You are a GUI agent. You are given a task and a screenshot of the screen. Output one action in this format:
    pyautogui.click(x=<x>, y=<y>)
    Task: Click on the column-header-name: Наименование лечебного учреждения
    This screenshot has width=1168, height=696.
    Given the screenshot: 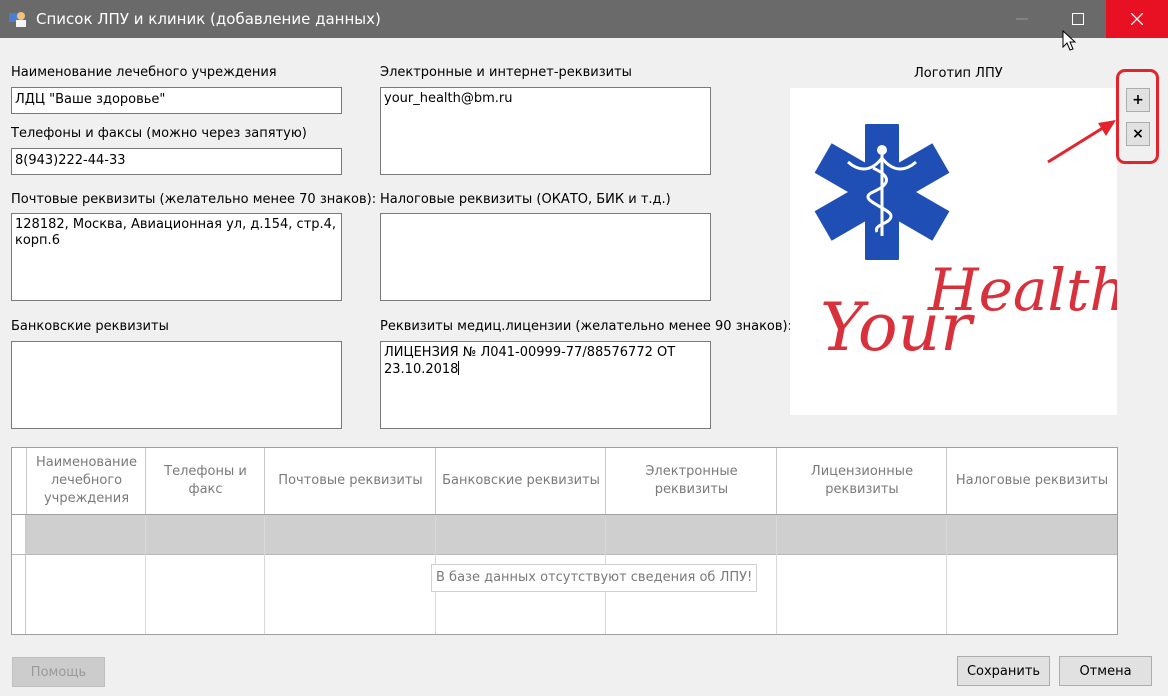 What is the action you would take?
    pyautogui.click(x=86, y=481)
    